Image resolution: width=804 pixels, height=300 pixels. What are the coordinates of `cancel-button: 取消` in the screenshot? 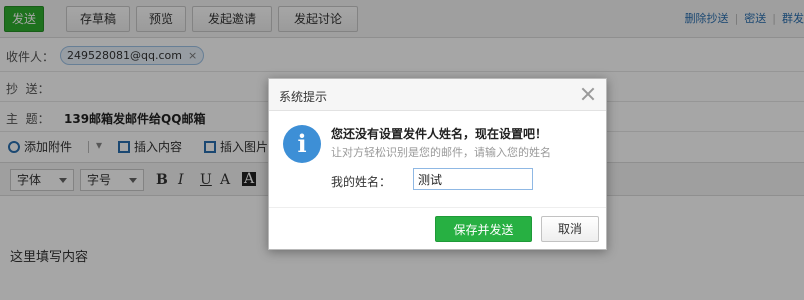 It's located at (570, 229).